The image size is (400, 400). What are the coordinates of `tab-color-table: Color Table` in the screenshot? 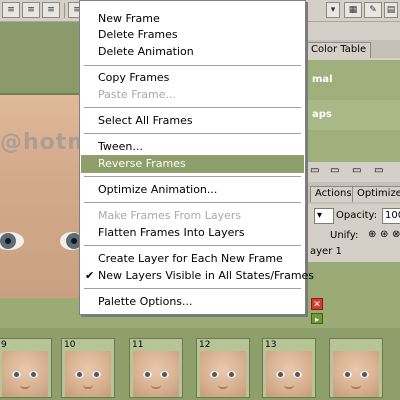 It's located at (339, 50).